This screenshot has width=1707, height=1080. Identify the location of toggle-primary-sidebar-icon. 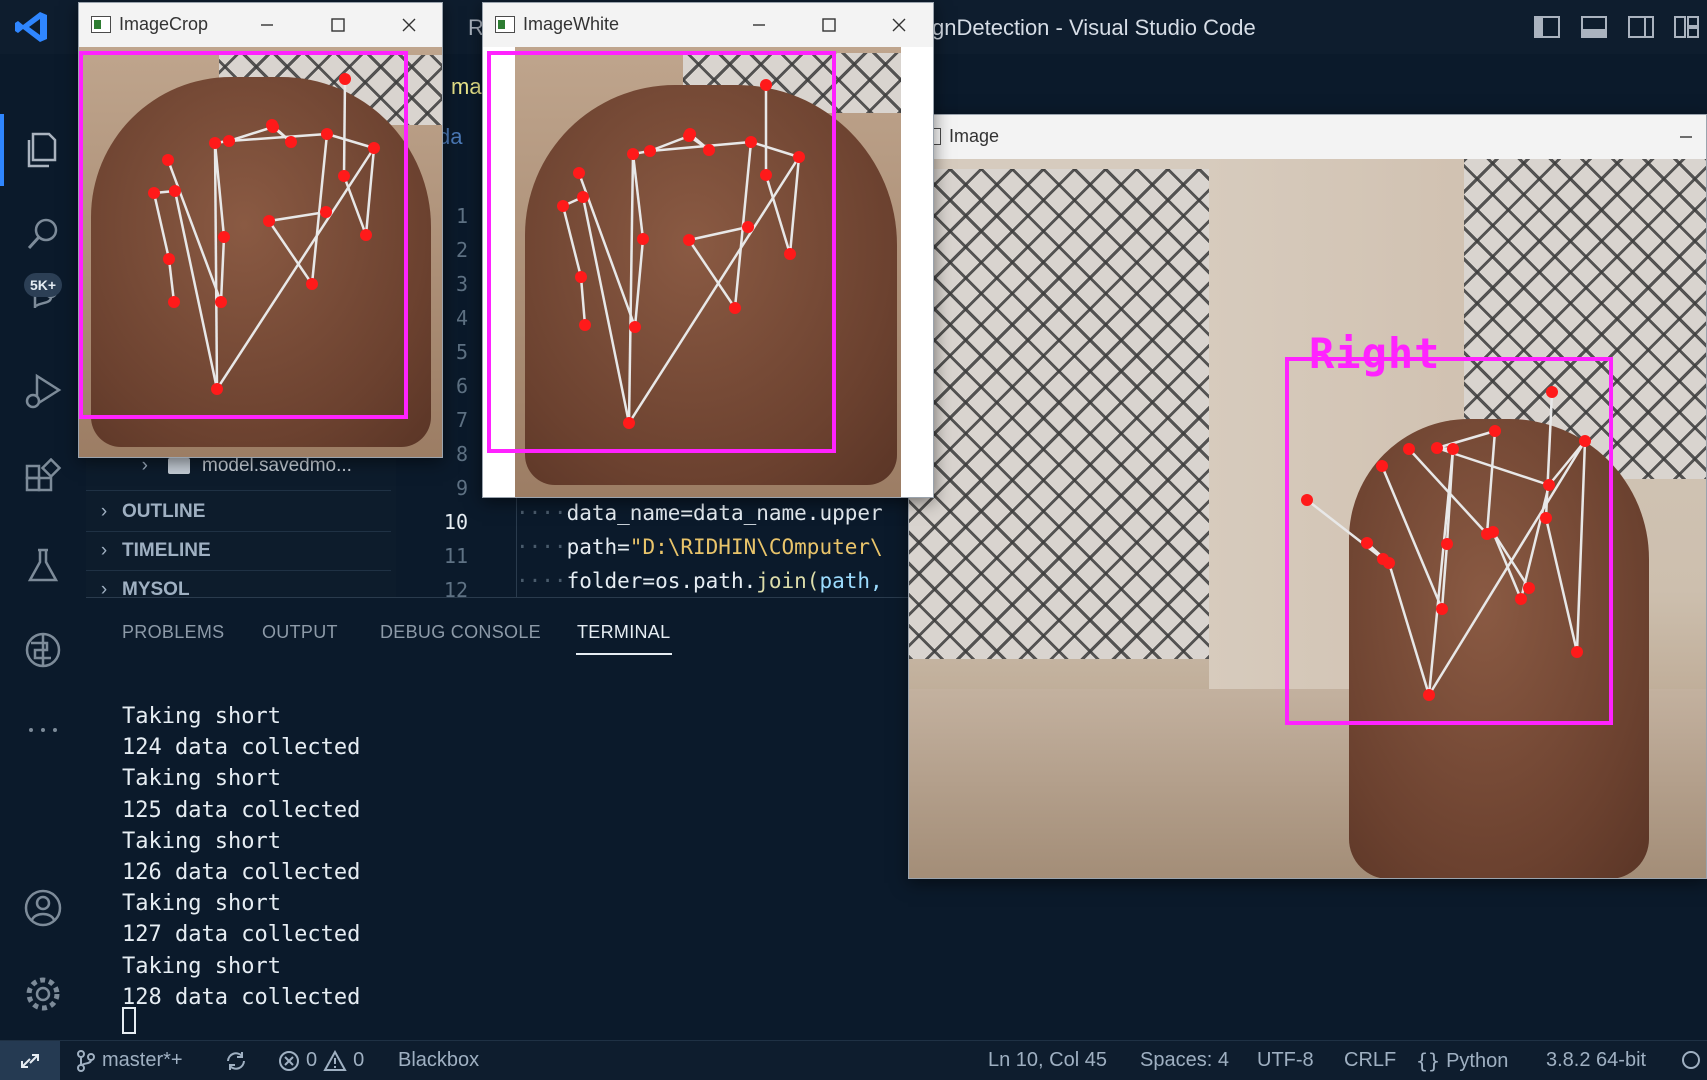
(1547, 27).